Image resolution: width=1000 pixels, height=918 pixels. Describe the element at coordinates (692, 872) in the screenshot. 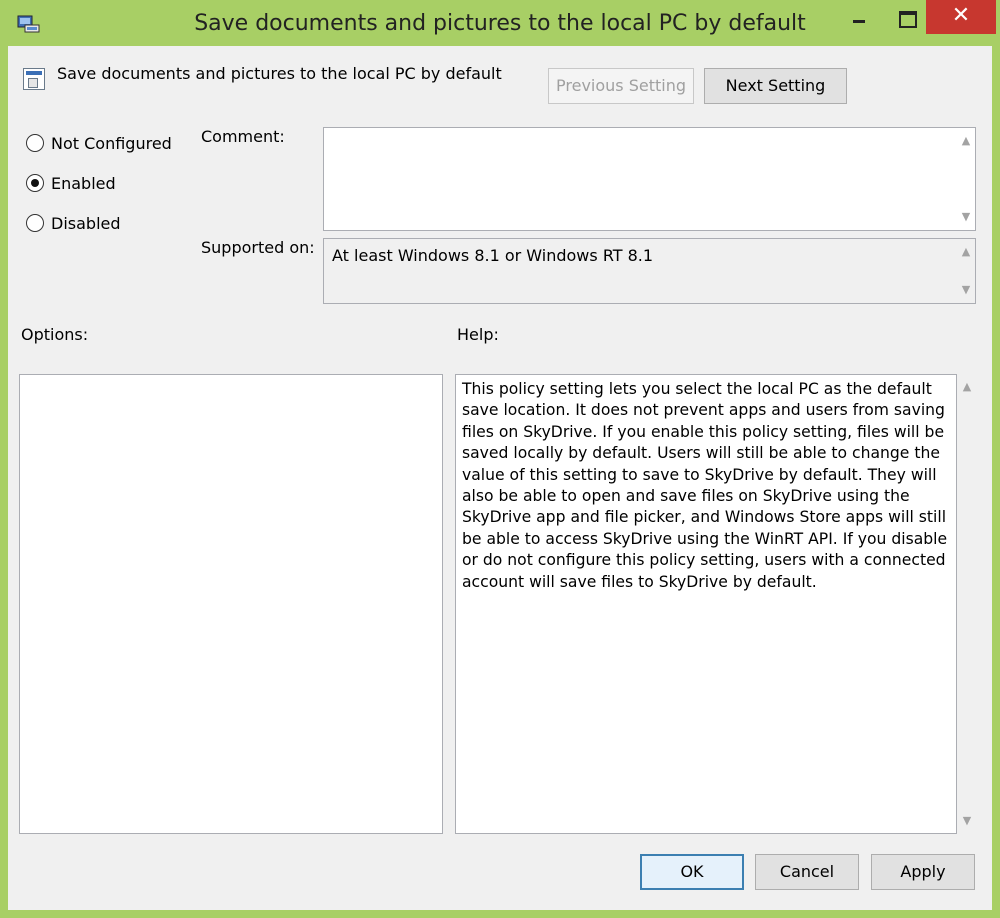

I see `ok-button: OK` at that location.